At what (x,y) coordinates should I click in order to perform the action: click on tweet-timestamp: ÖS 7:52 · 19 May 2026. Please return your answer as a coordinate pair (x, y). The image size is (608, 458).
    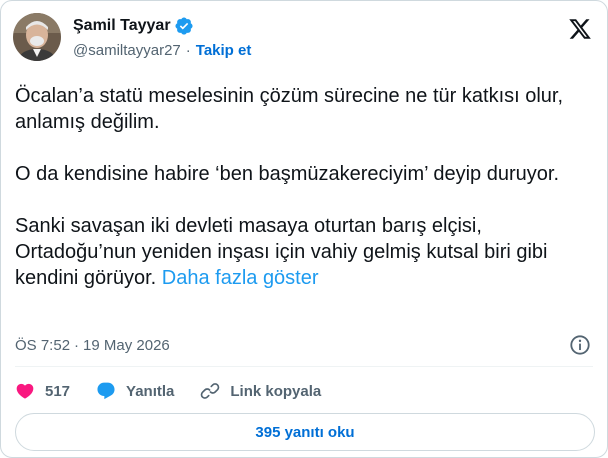
    Looking at the image, I should click on (92, 345).